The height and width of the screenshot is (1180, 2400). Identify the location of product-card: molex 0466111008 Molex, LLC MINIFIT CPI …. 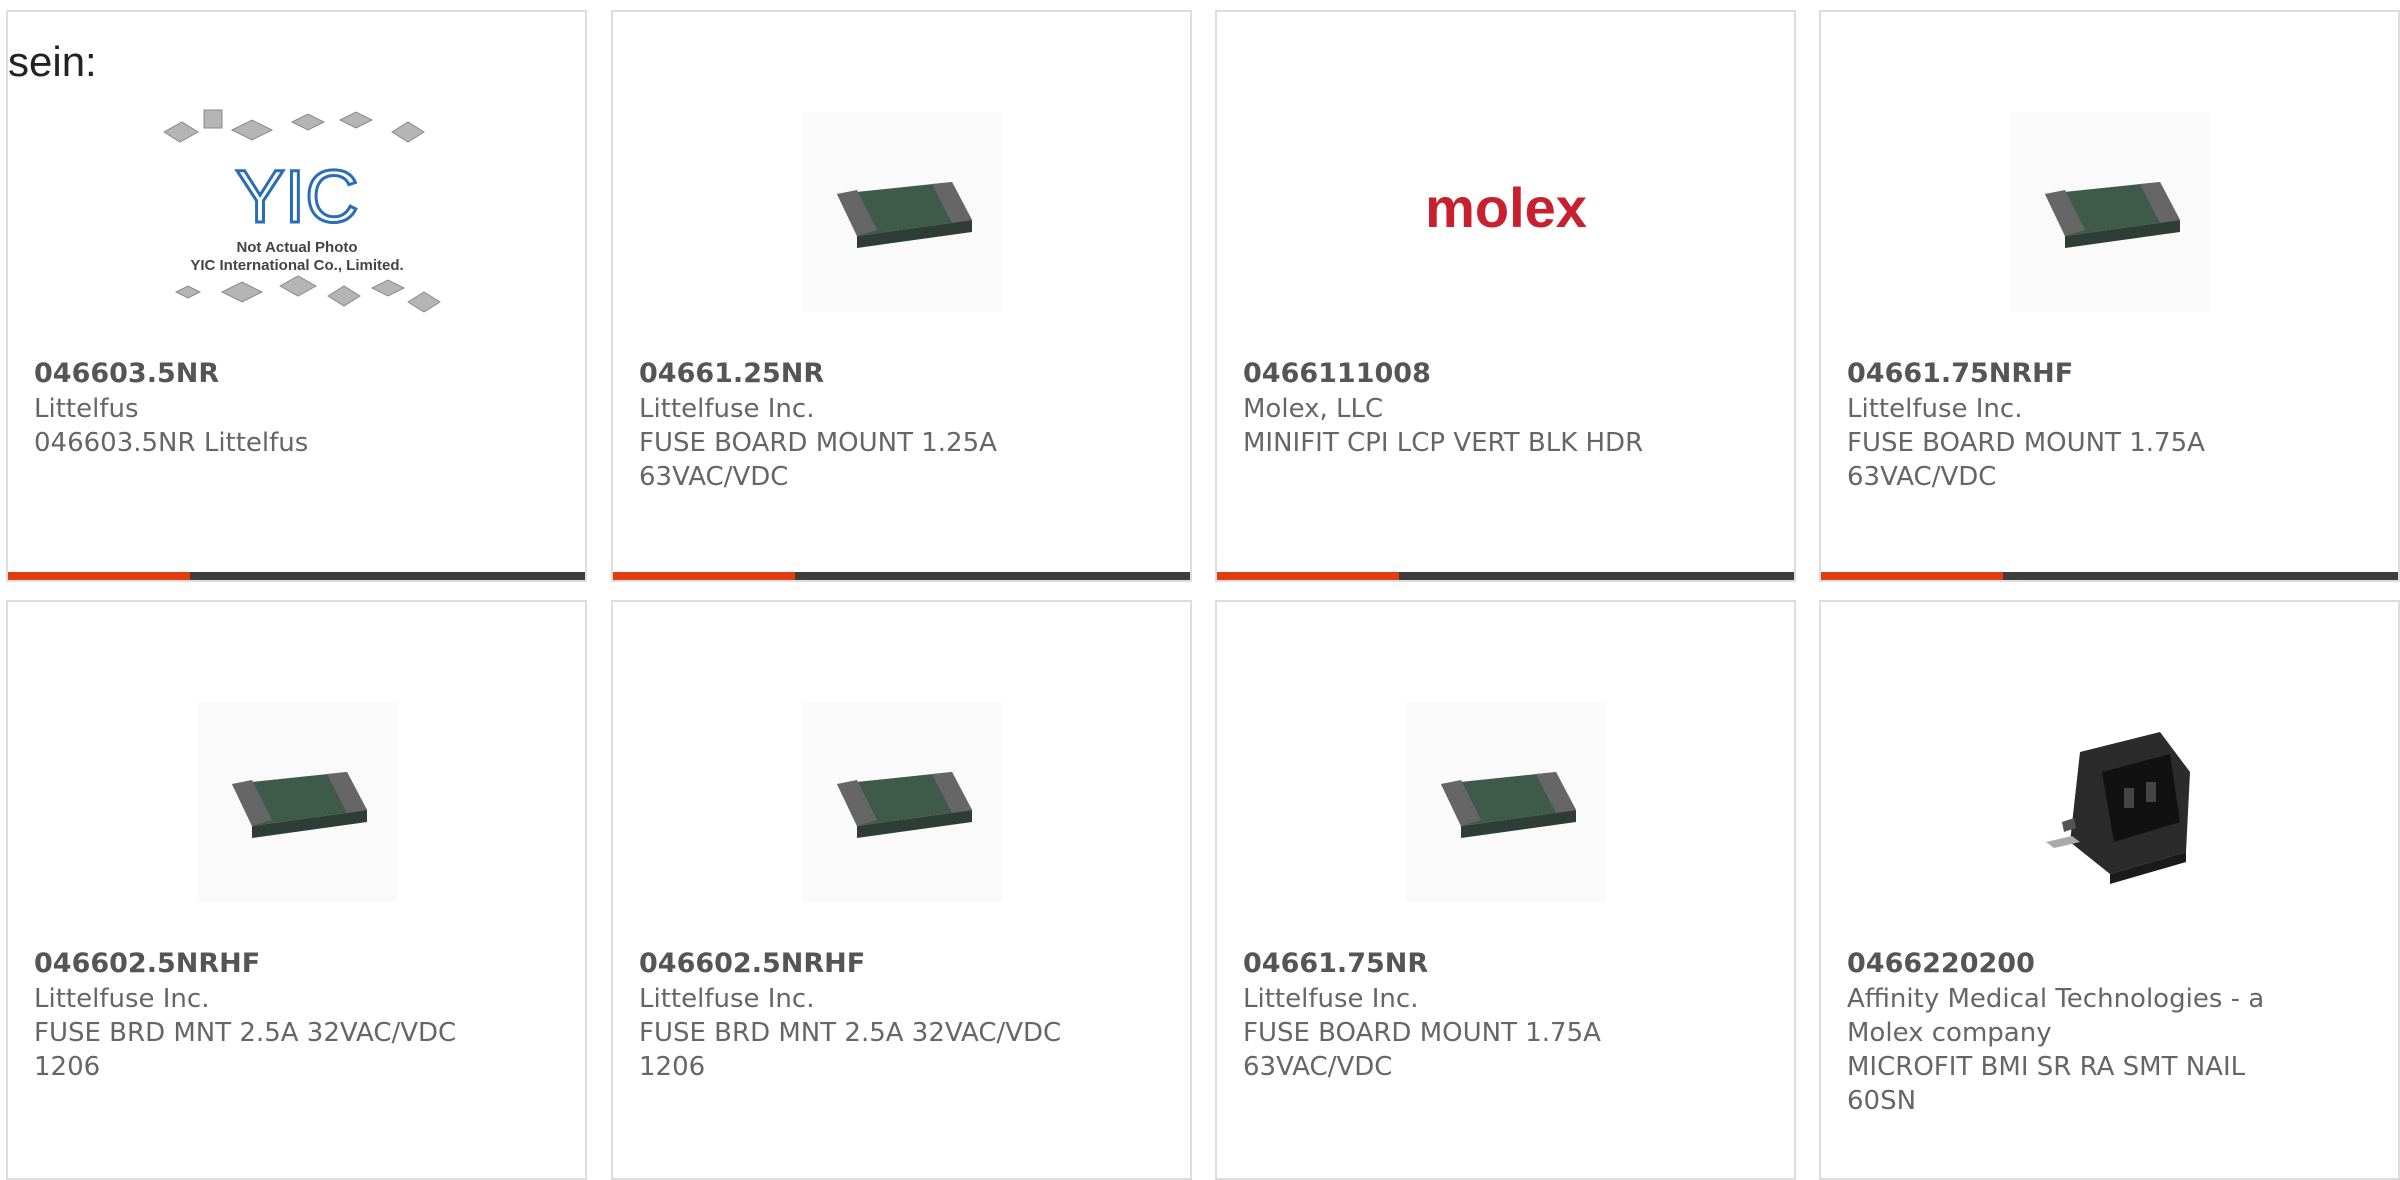
(1505, 296).